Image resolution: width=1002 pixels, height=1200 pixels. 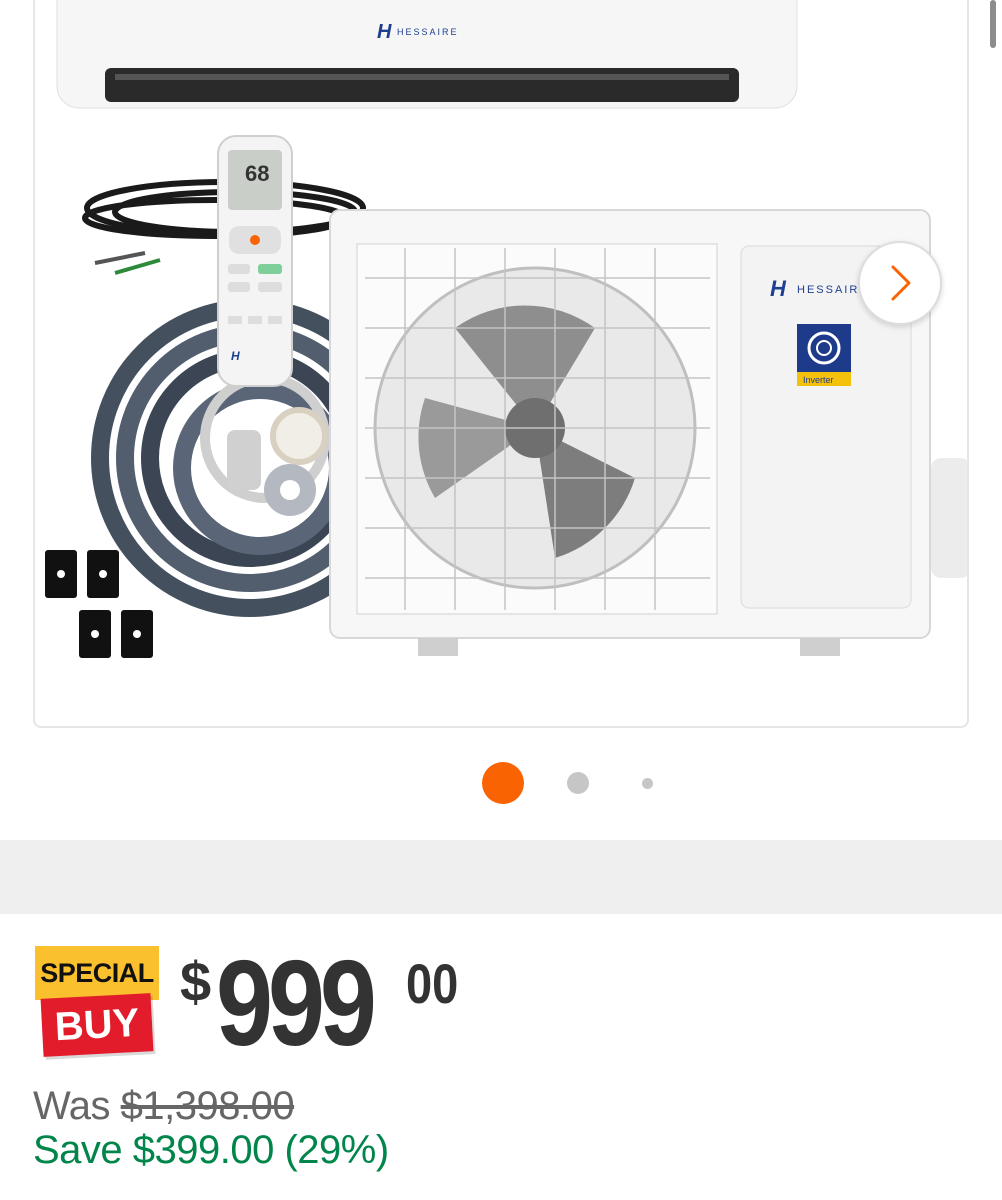 I want to click on special-buy-badge: SPECIAL BUY, so click(x=99, y=1002).